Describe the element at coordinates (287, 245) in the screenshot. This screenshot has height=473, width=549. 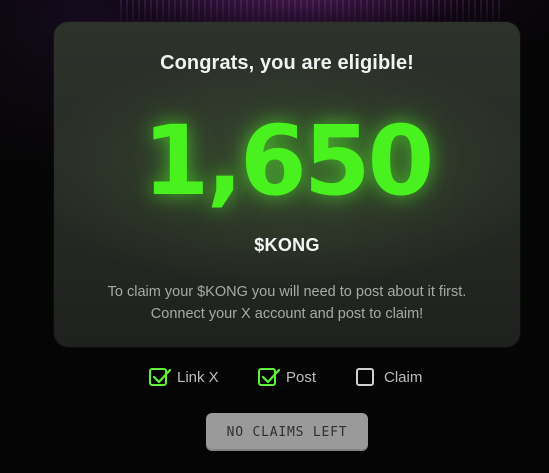
I see `token-ticker: $KONG` at that location.